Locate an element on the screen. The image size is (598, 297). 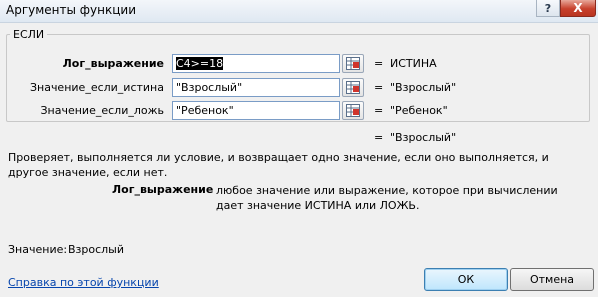
arg-input-value: C4>=18 is located at coordinates (200, 63).